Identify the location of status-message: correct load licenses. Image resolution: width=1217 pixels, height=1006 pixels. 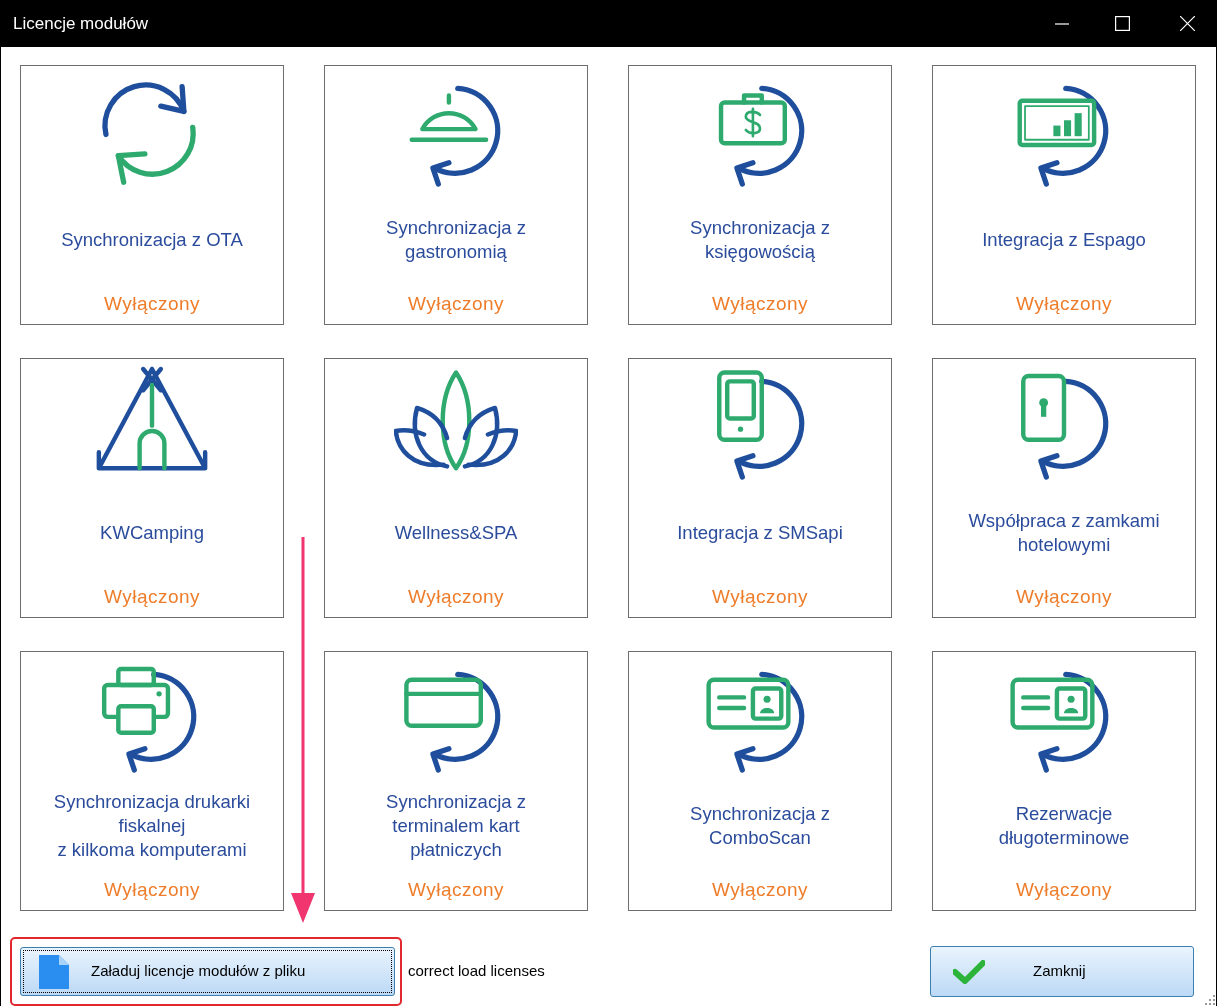
(476, 971).